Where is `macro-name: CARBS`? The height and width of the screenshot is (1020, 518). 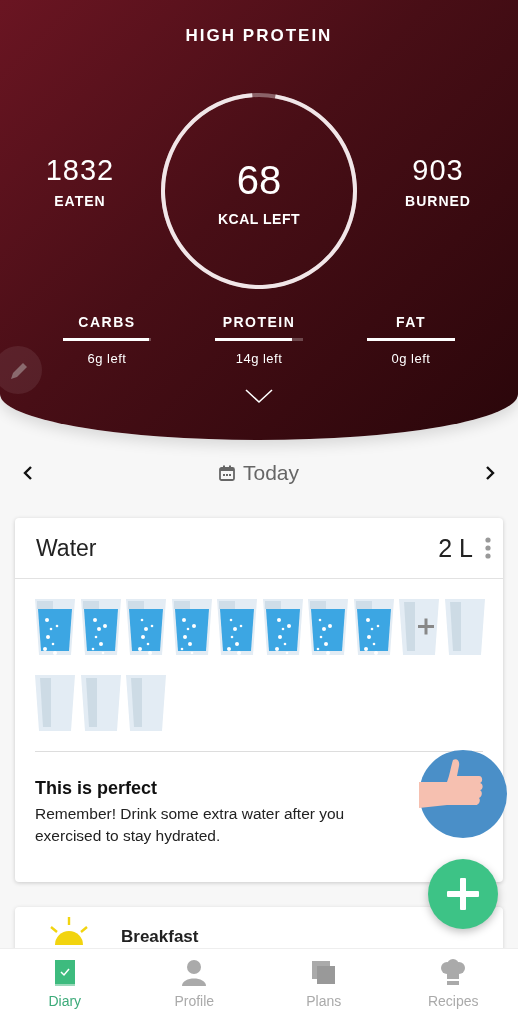 macro-name: CARBS is located at coordinates (107, 322).